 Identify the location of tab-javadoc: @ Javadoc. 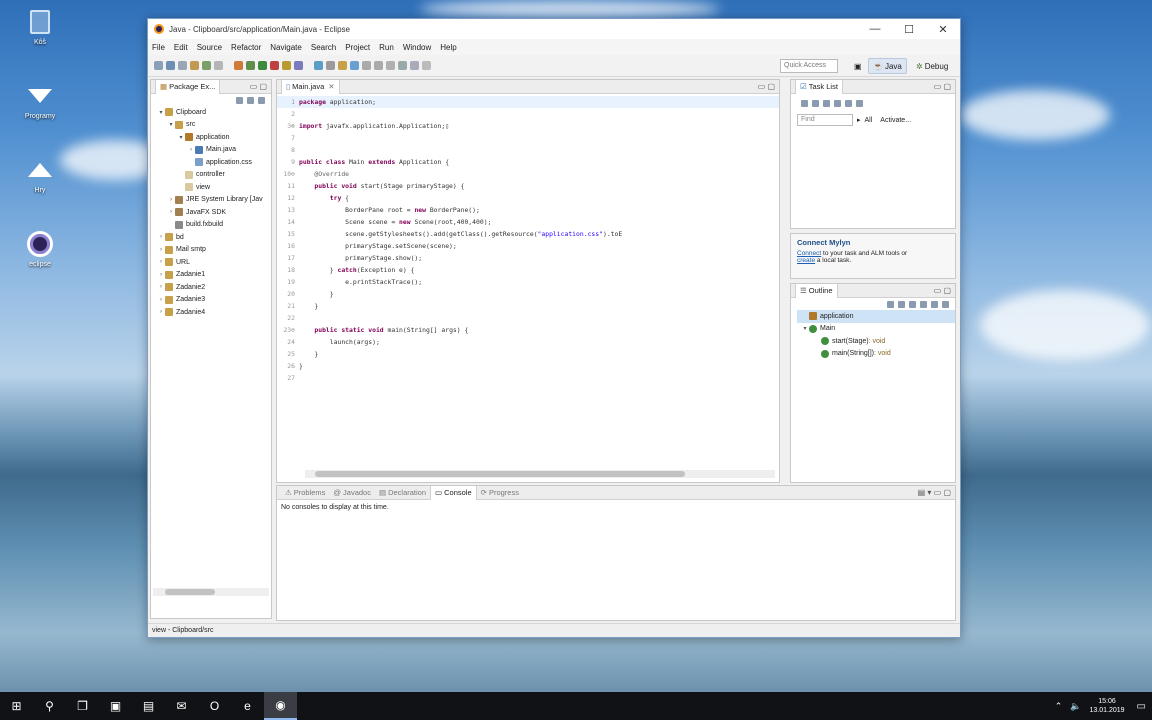
(352, 493).